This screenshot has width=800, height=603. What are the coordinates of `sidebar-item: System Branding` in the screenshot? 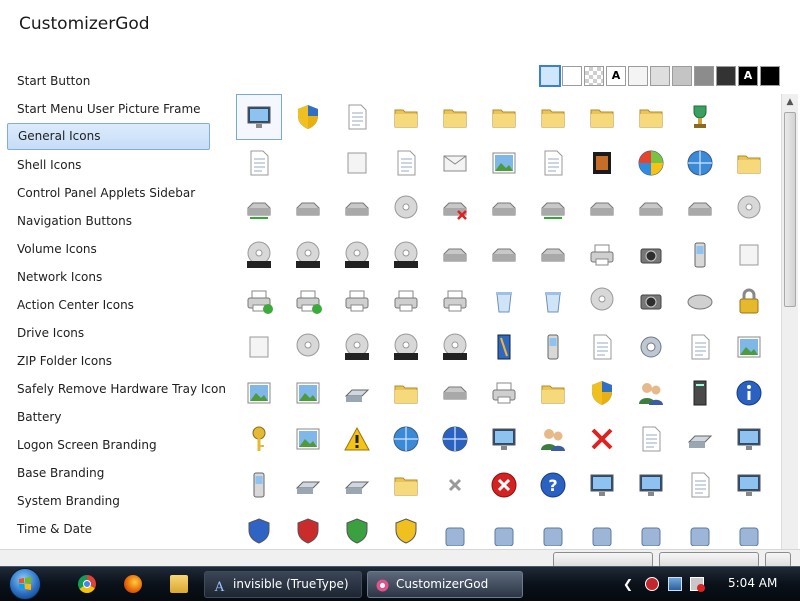 It's located at (108, 501).